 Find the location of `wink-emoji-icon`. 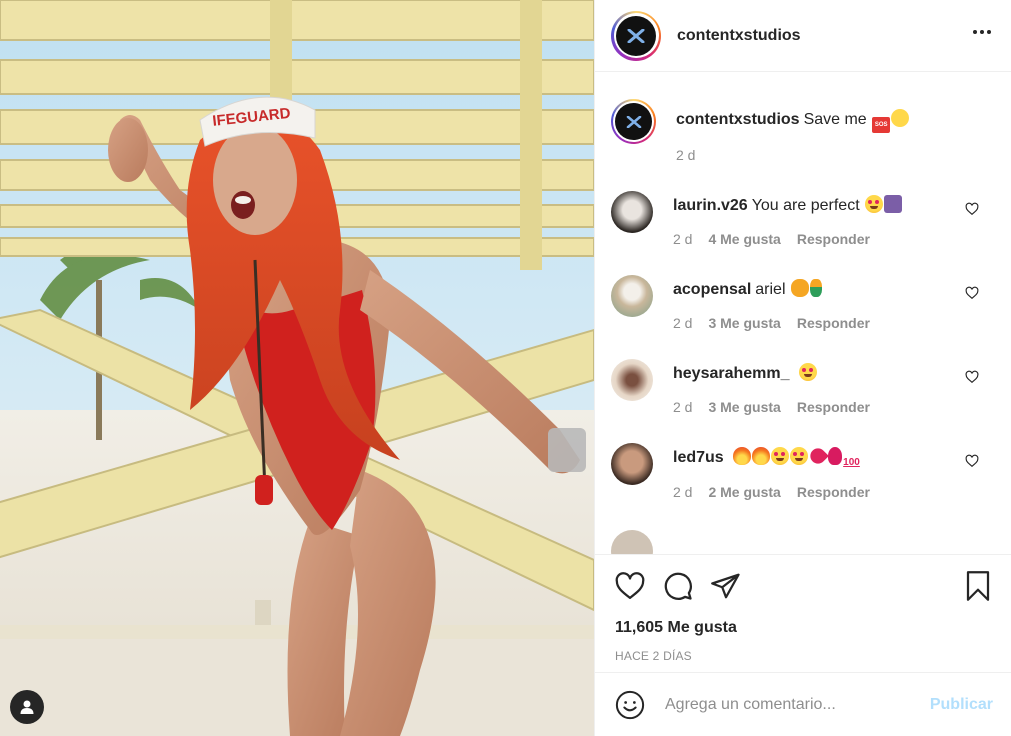

wink-emoji-icon is located at coordinates (900, 118).